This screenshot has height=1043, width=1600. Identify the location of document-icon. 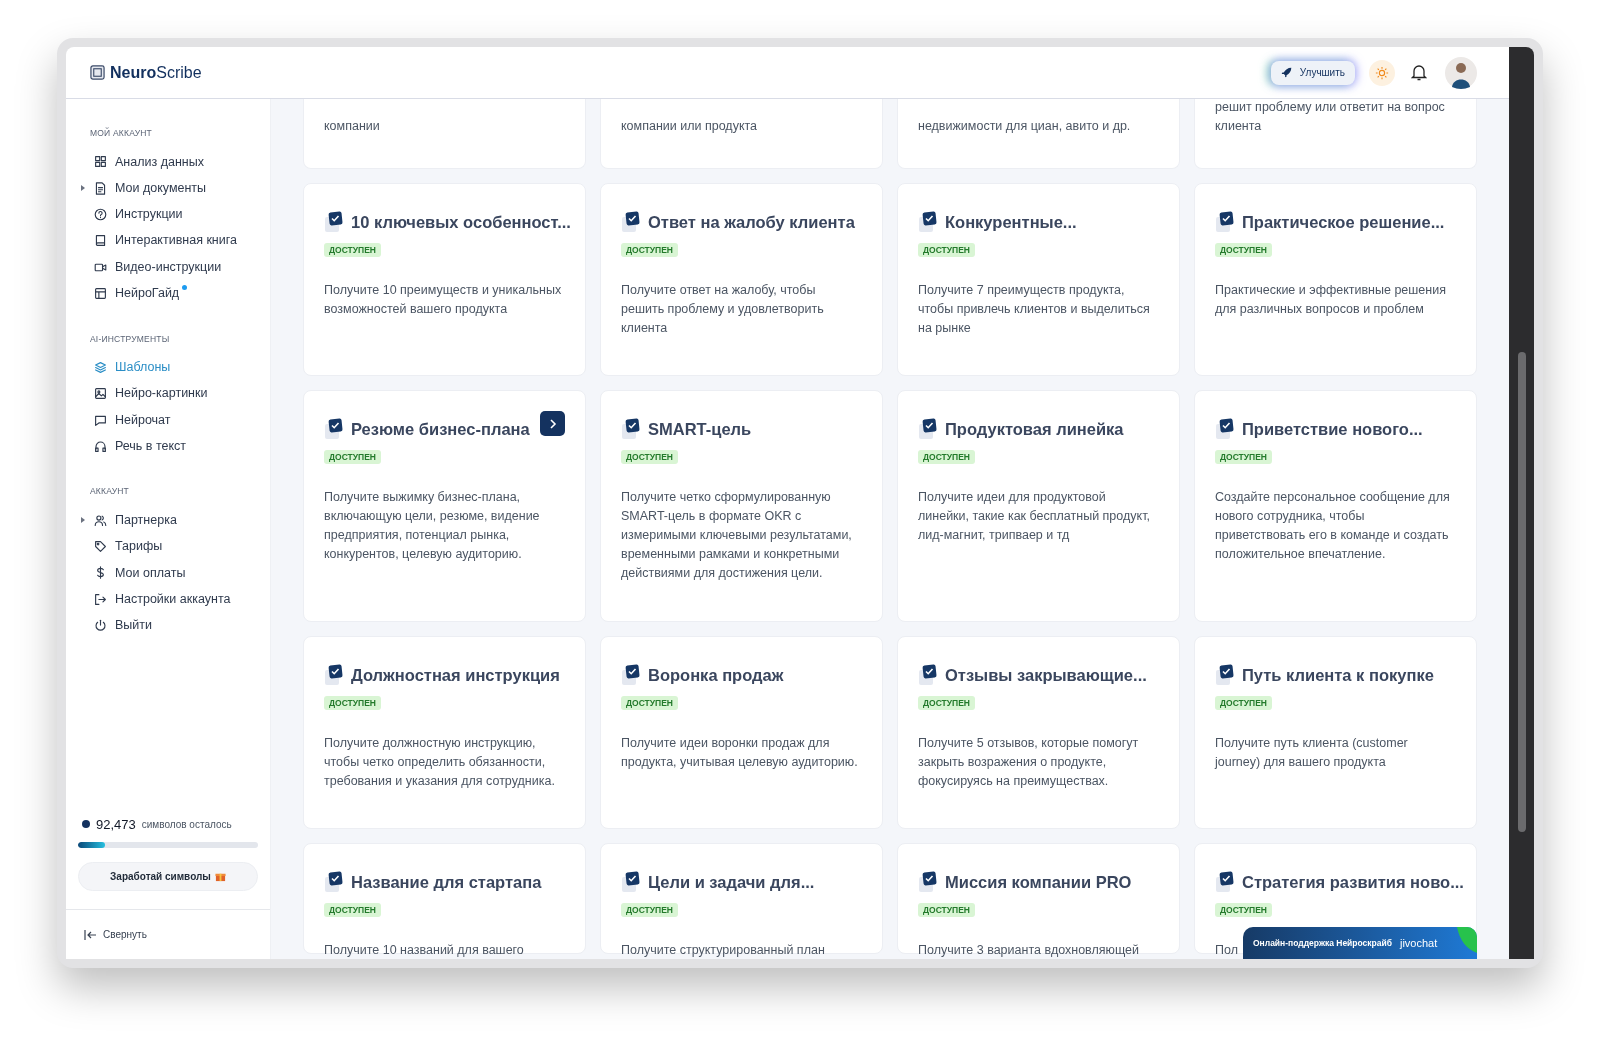
(100, 188).